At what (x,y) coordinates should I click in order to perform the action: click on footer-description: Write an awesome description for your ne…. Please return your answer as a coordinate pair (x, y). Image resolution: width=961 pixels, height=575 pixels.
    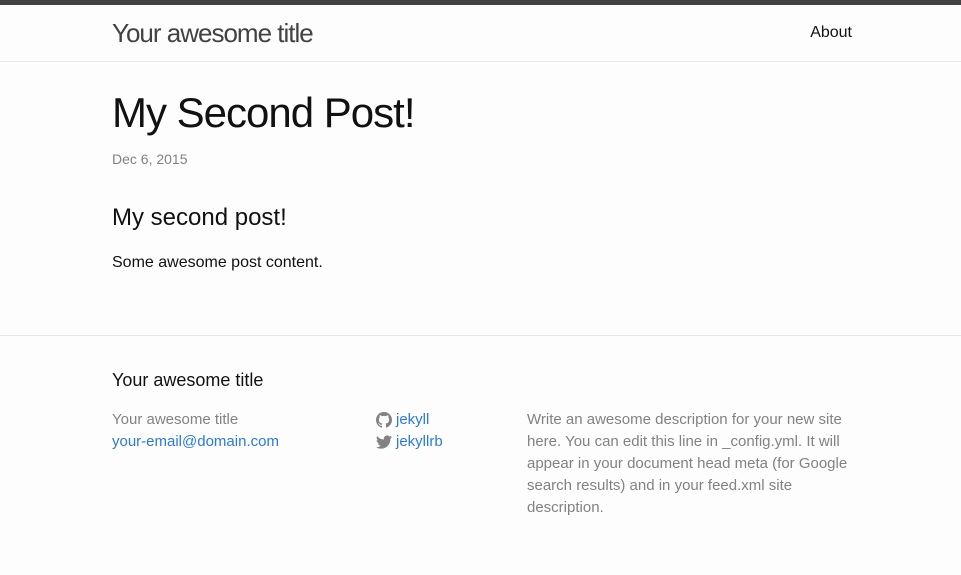
    Looking at the image, I should click on (687, 463).